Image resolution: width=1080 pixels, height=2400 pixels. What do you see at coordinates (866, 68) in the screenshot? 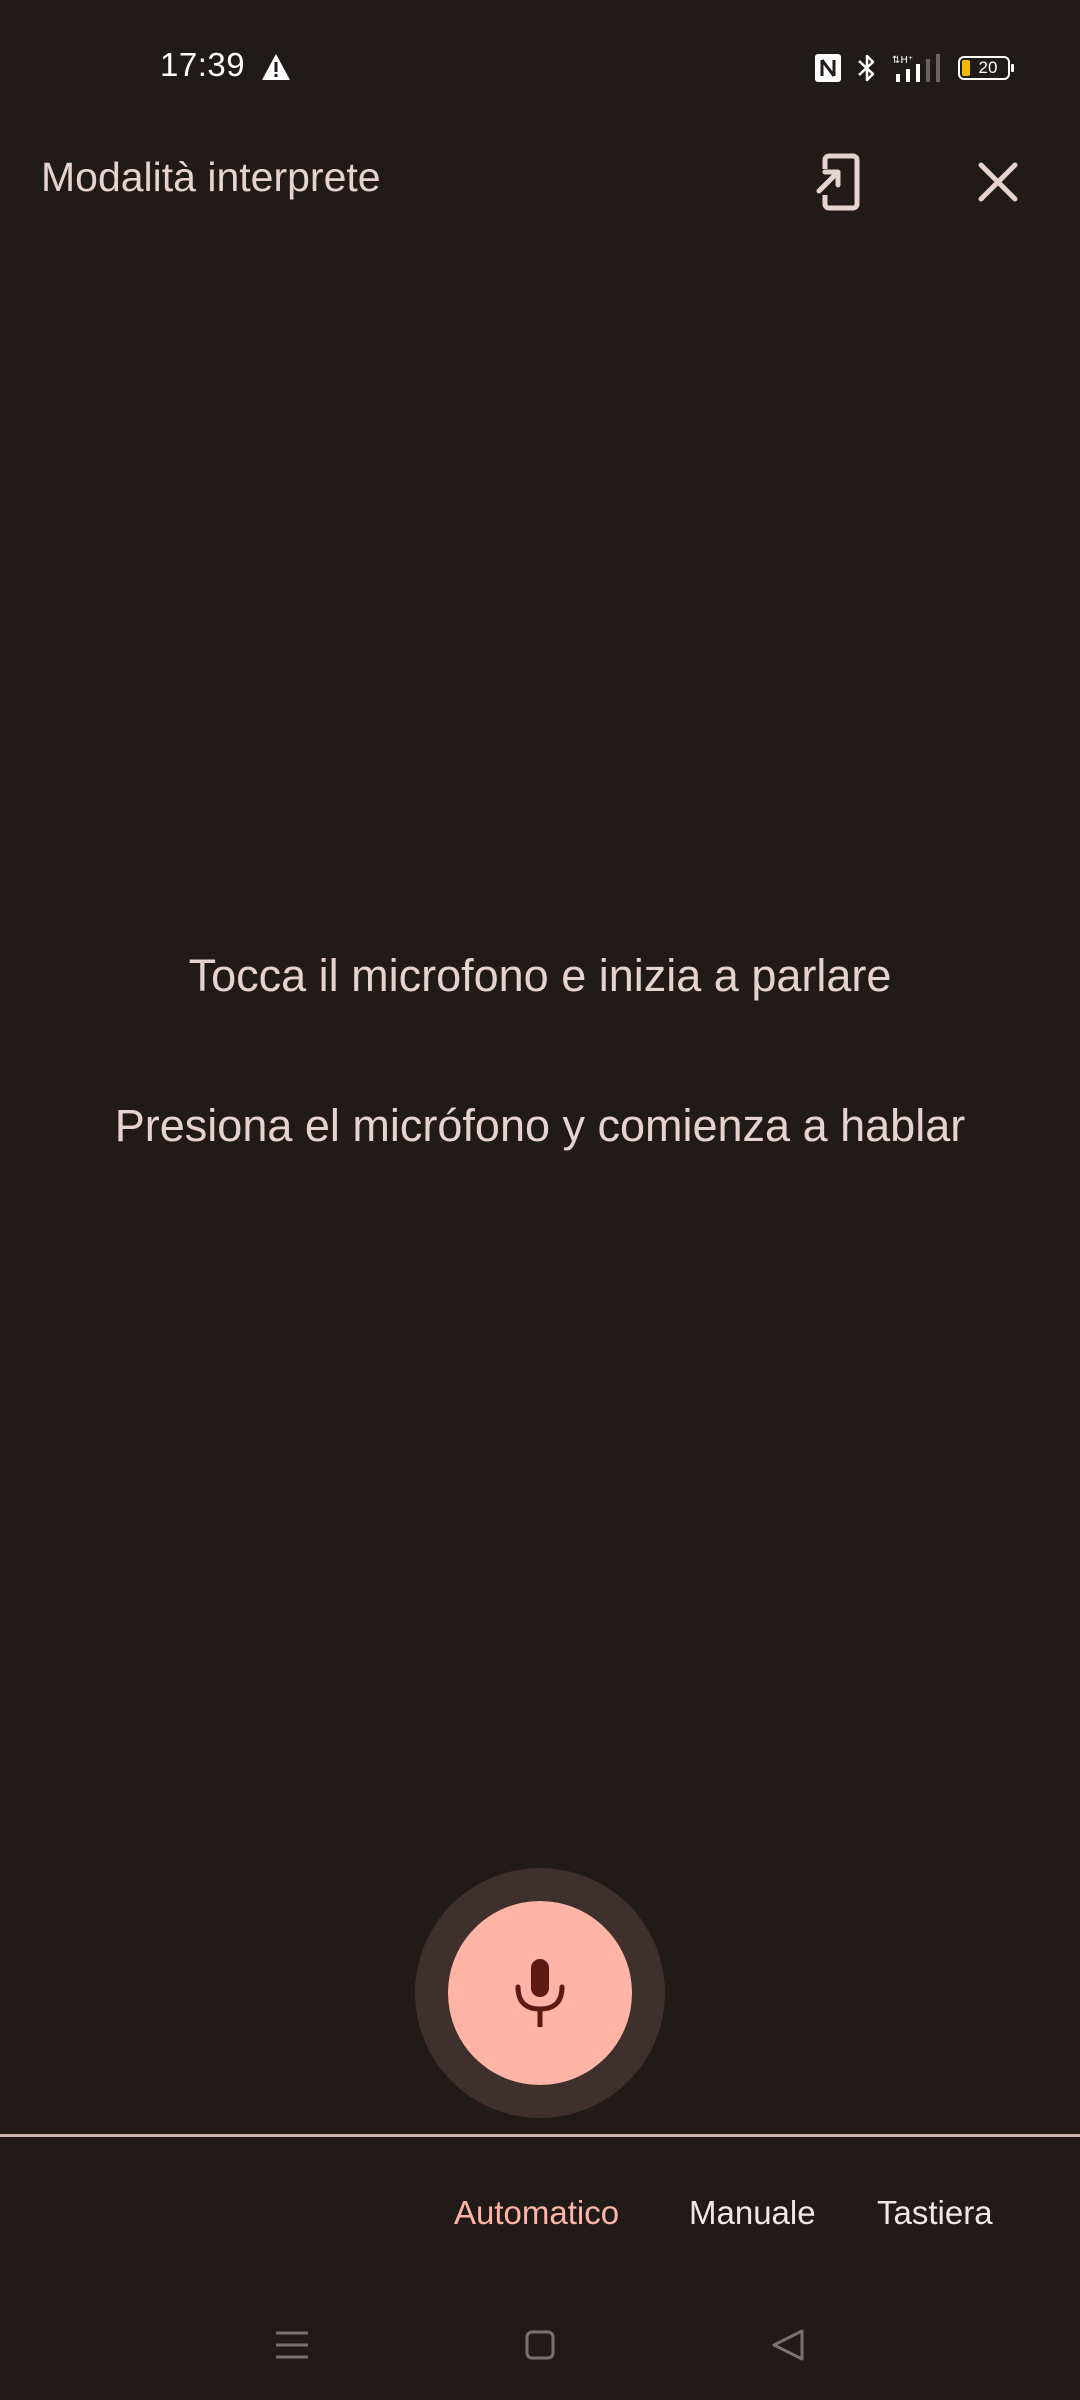
I see `bluetooth-icon` at bounding box center [866, 68].